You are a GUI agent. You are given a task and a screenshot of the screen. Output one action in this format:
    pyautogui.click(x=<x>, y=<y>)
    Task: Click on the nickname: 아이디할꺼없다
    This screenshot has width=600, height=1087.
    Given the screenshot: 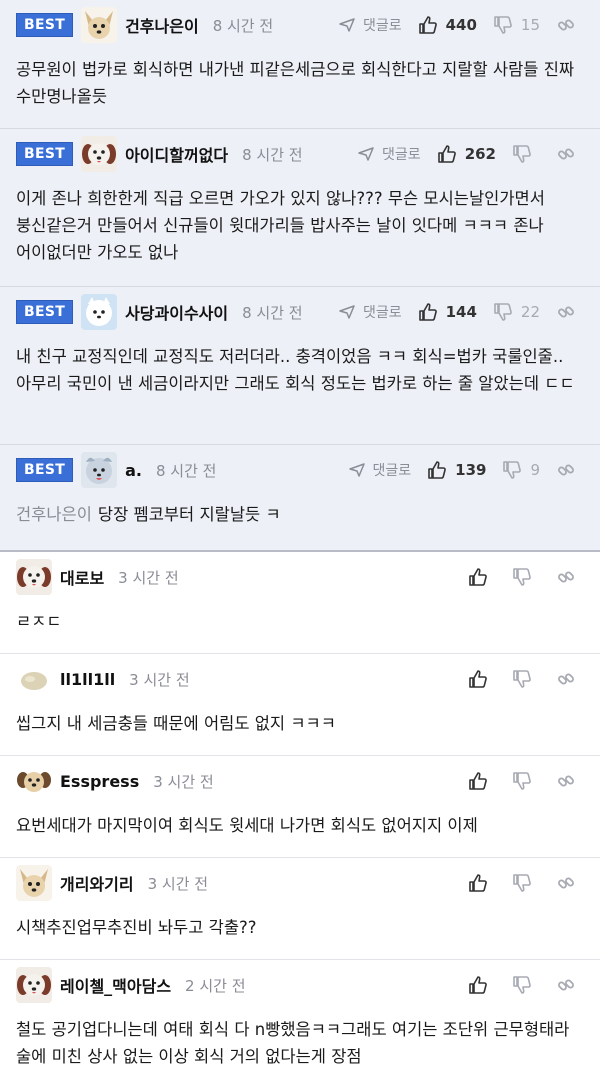 What is the action you would take?
    pyautogui.click(x=176, y=154)
    